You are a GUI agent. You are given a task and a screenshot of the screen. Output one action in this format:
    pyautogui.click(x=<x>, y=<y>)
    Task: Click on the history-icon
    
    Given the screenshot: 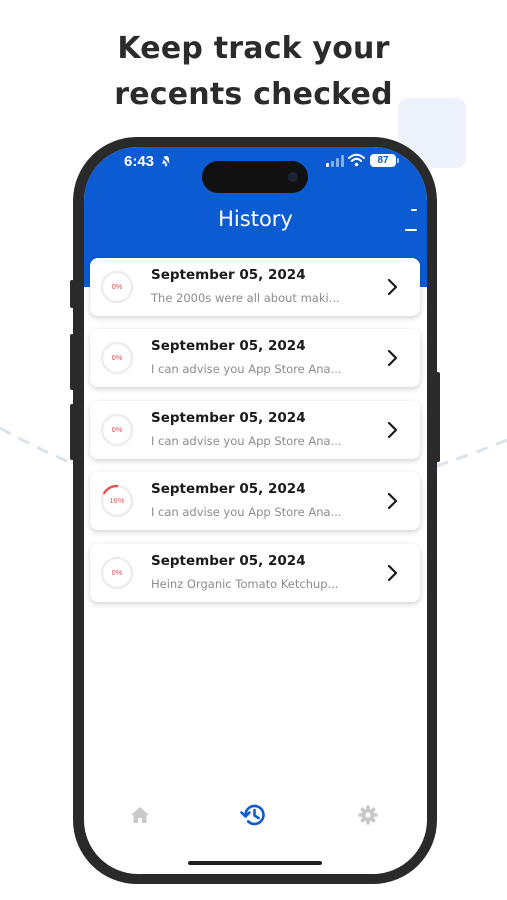 What is the action you would take?
    pyautogui.click(x=254, y=815)
    